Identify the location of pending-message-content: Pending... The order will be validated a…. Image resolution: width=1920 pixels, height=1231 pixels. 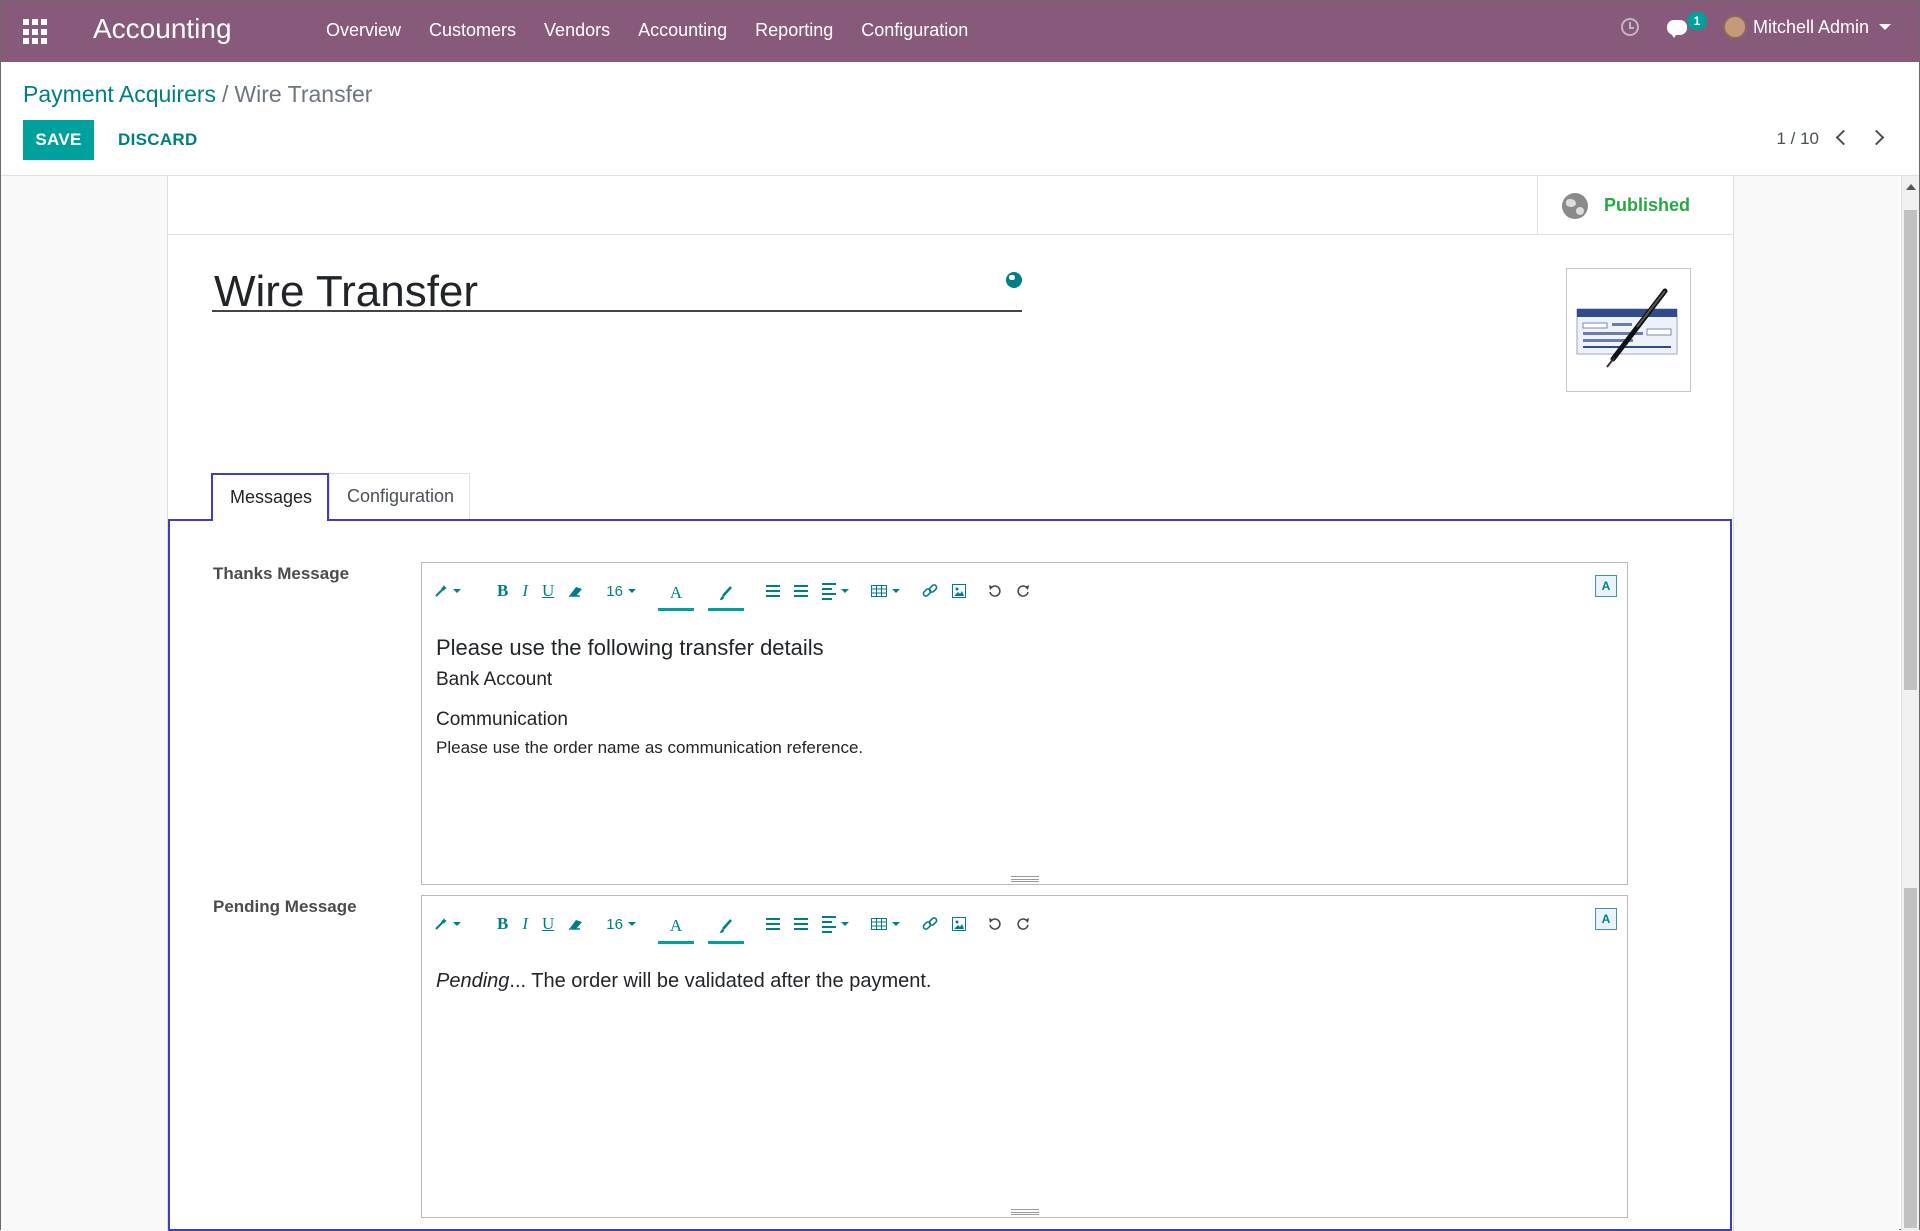
(1024, 981).